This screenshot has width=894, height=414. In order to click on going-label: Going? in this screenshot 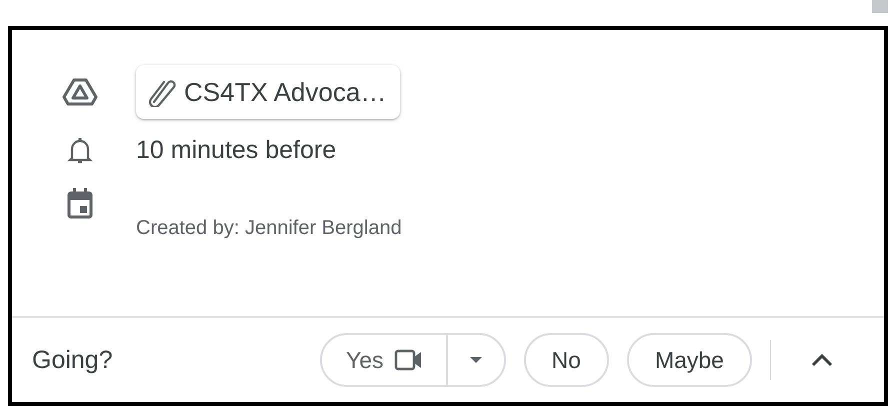, I will do `click(73, 360)`.